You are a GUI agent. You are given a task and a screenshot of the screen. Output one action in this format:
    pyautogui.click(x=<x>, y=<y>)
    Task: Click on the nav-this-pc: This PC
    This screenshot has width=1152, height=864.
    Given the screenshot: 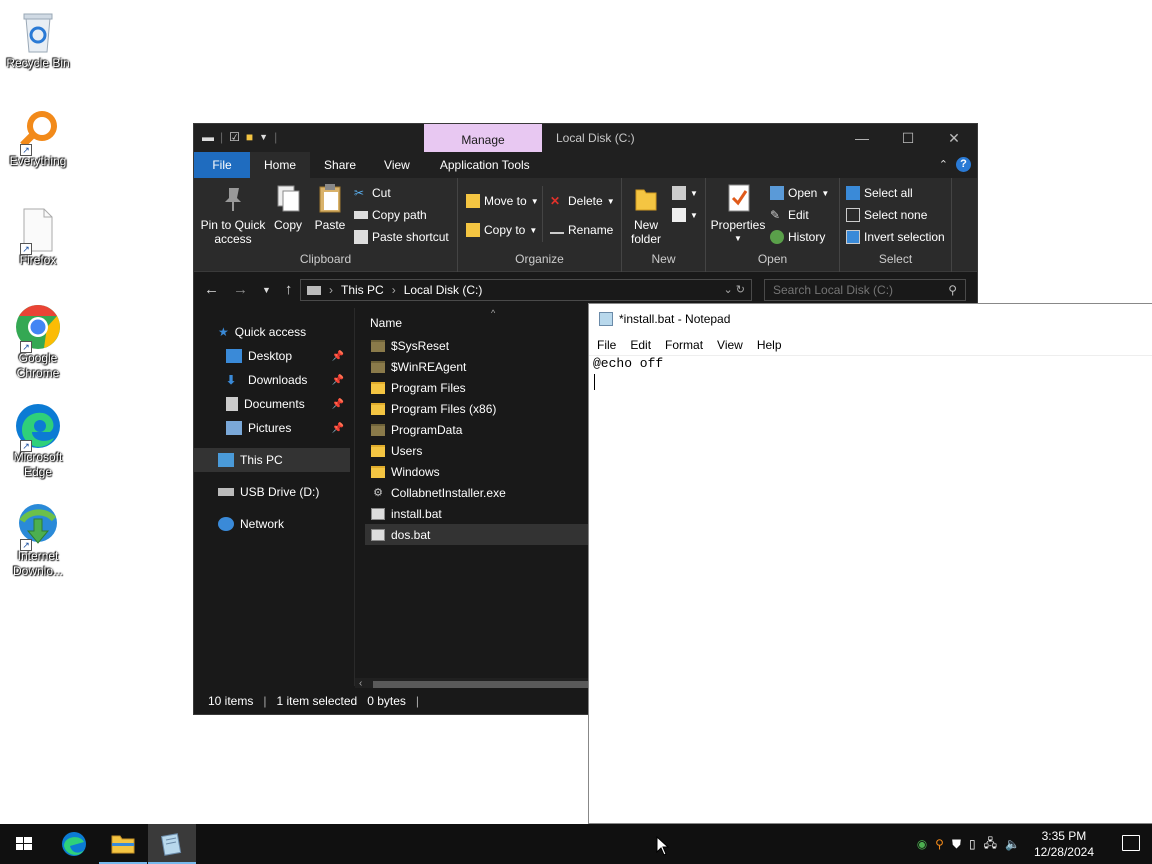 What is the action you would take?
    pyautogui.click(x=272, y=460)
    